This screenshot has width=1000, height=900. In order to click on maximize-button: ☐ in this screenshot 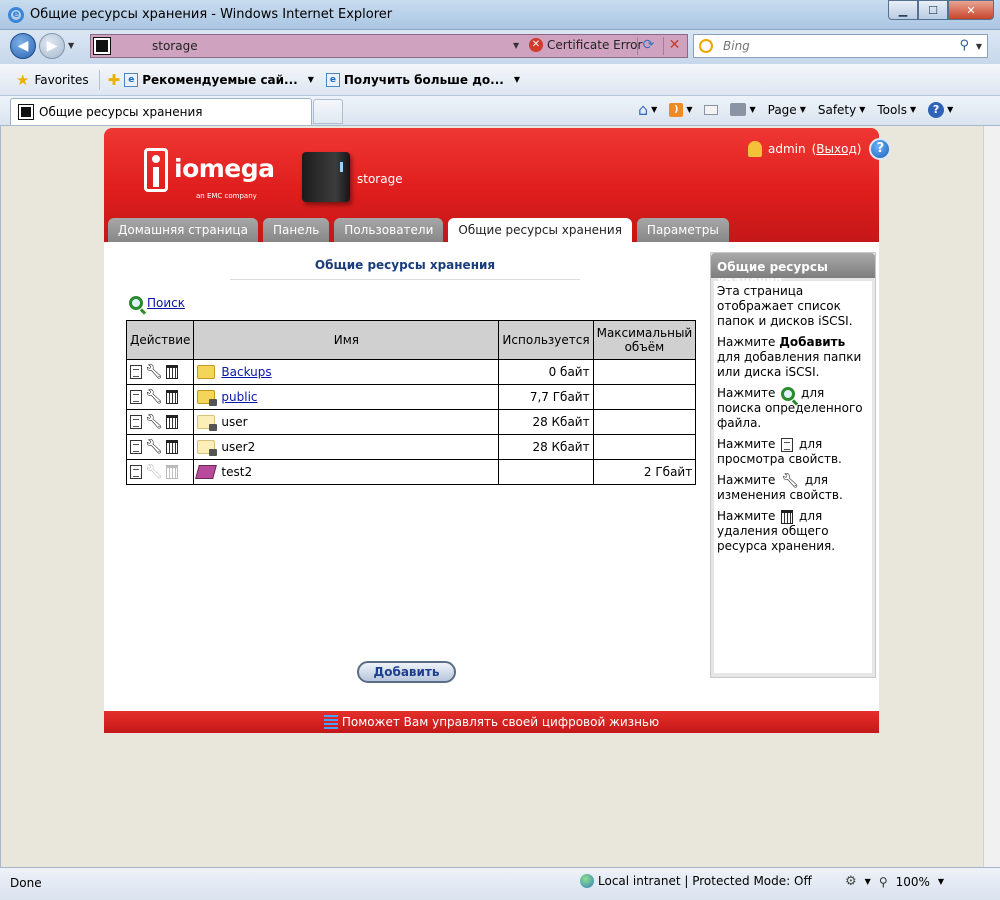, I will do `click(933, 10)`.